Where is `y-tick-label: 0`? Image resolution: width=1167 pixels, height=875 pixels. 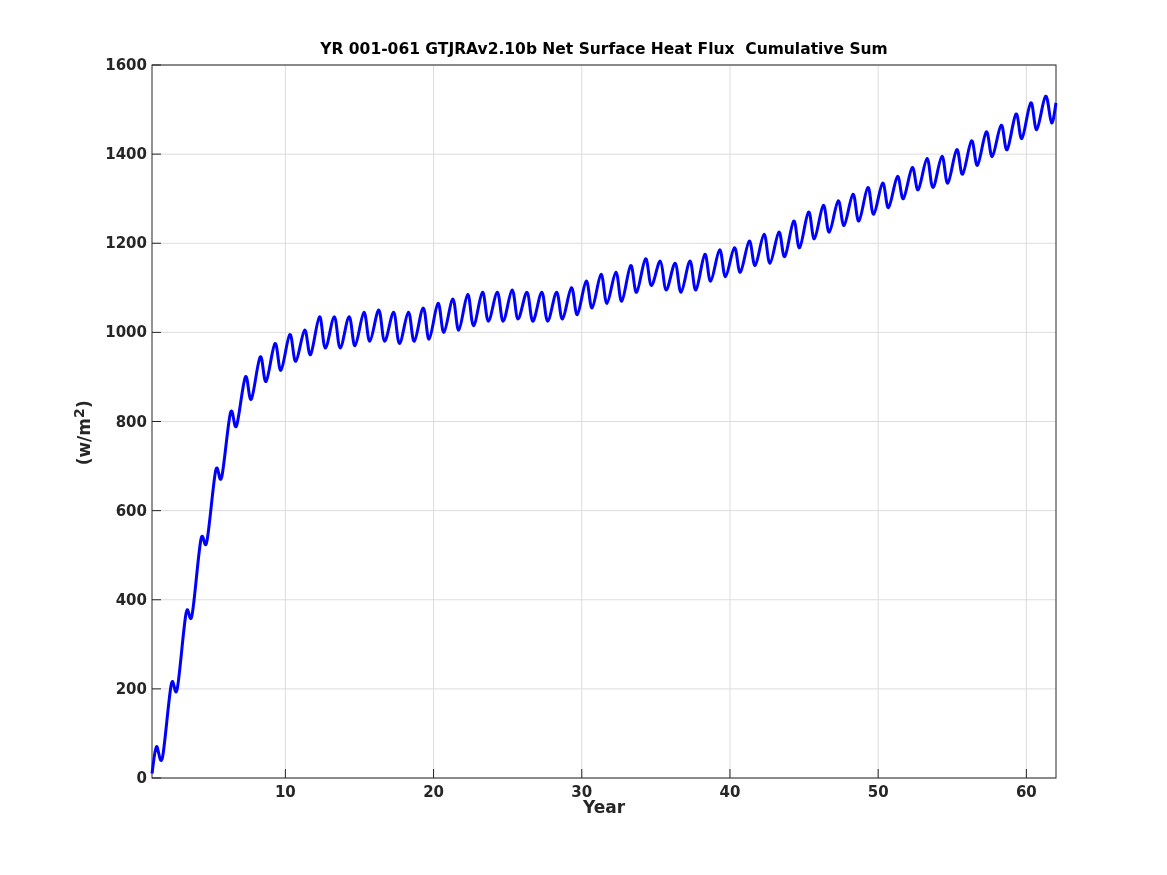 y-tick-label: 0 is located at coordinates (141, 778).